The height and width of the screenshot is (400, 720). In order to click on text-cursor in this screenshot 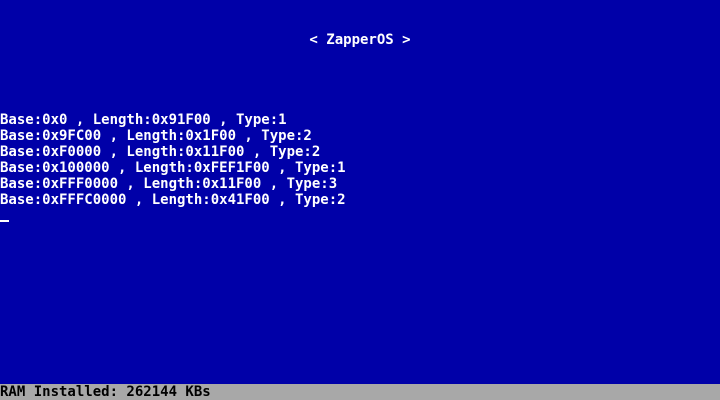, I will do `click(4, 221)`.